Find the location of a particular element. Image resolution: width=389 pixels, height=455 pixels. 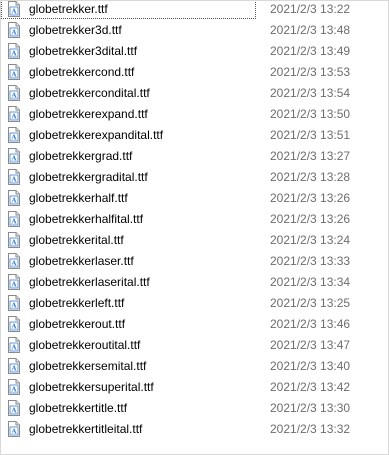

file-row: A globetrekker.ttf 2021/2/3 13:22 is located at coordinates (194, 10).